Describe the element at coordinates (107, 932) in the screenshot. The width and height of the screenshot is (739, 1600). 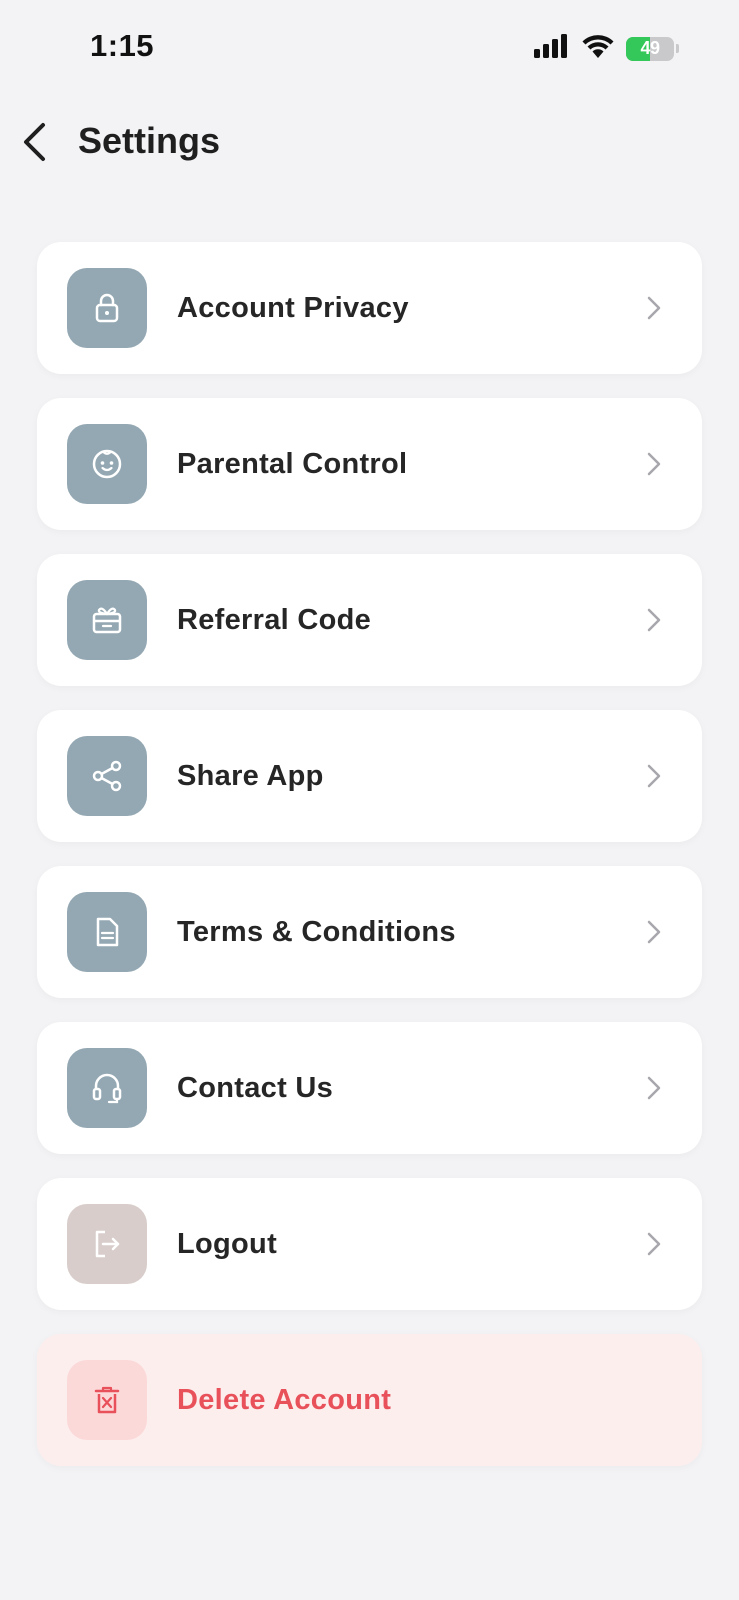
I see `document-icon` at that location.